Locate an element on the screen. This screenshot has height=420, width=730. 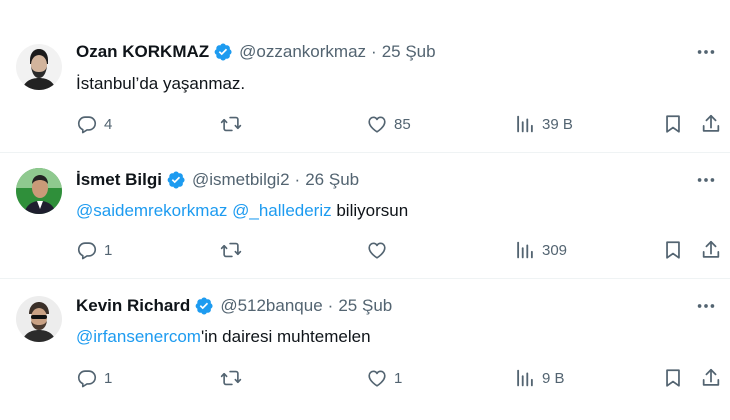
views-button: 39 B is located at coordinates (543, 124).